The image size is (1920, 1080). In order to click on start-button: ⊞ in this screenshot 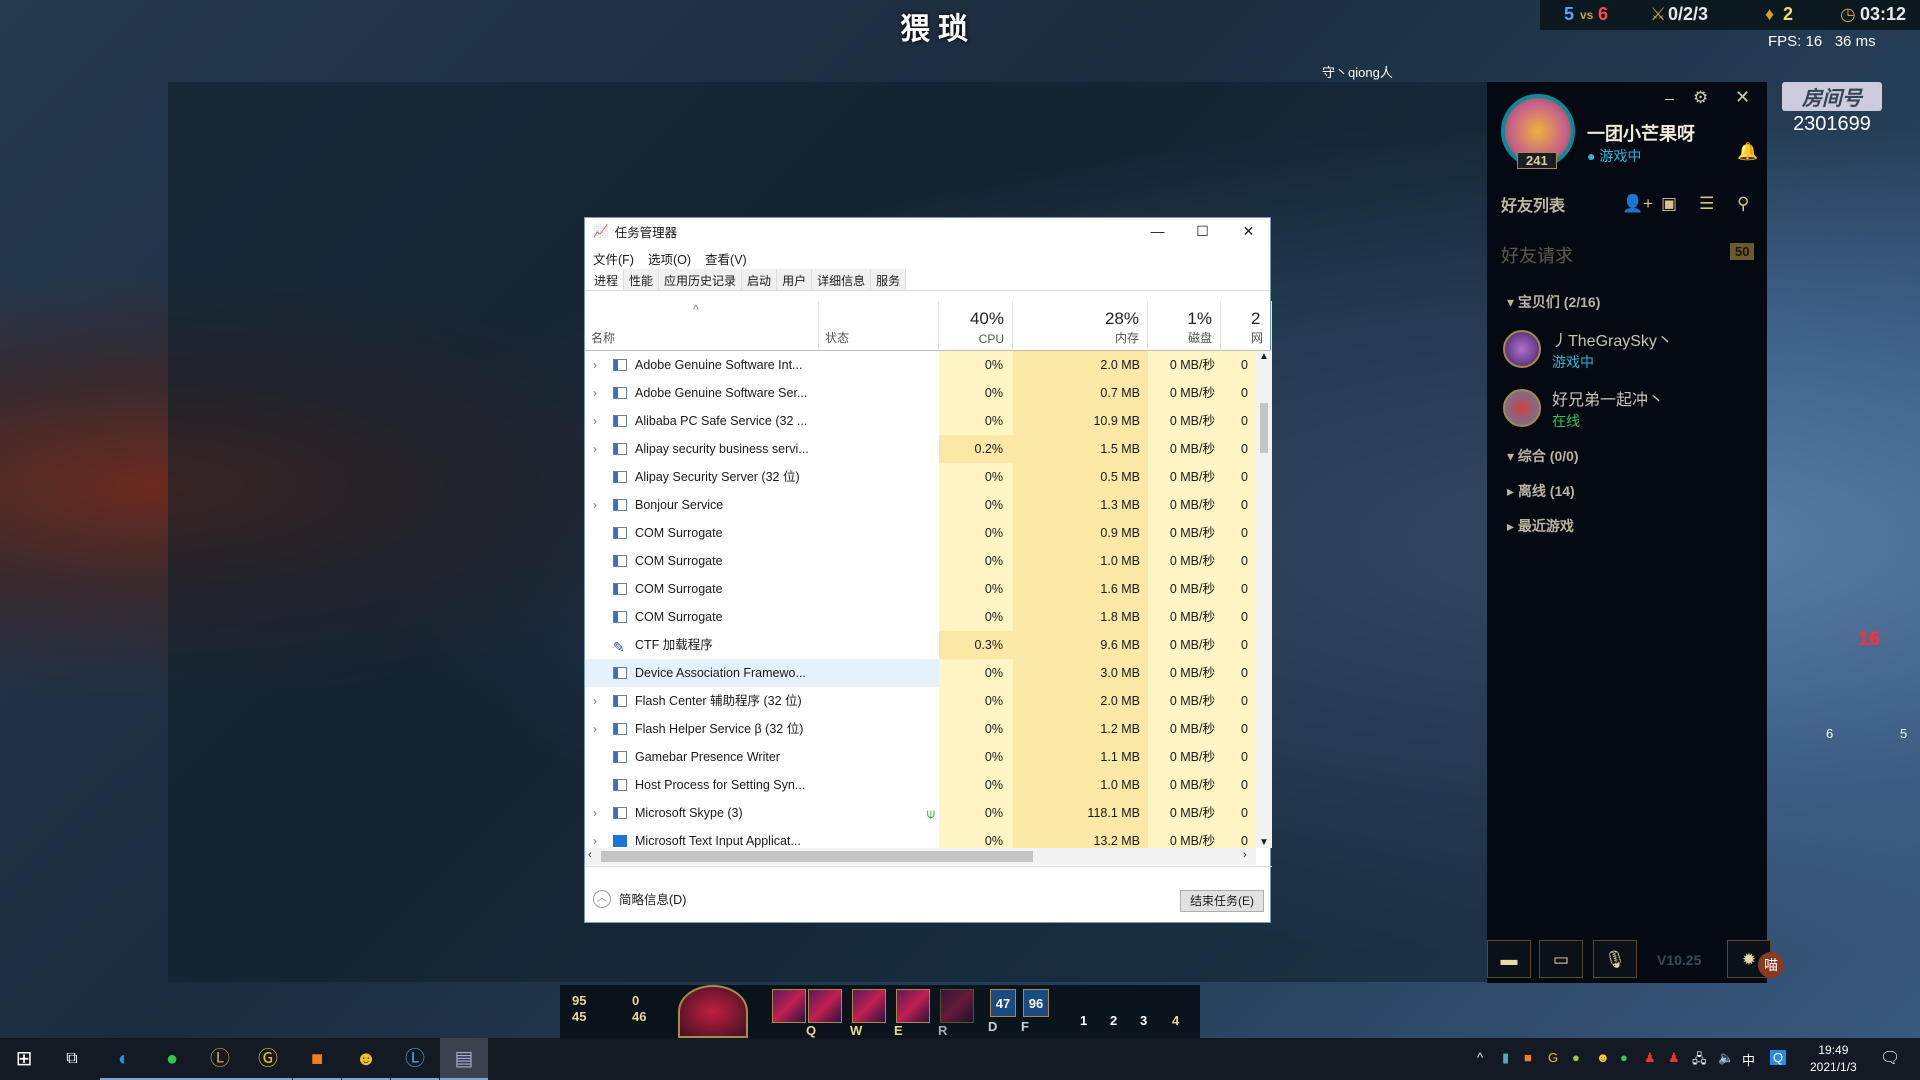, I will do `click(24, 1059)`.